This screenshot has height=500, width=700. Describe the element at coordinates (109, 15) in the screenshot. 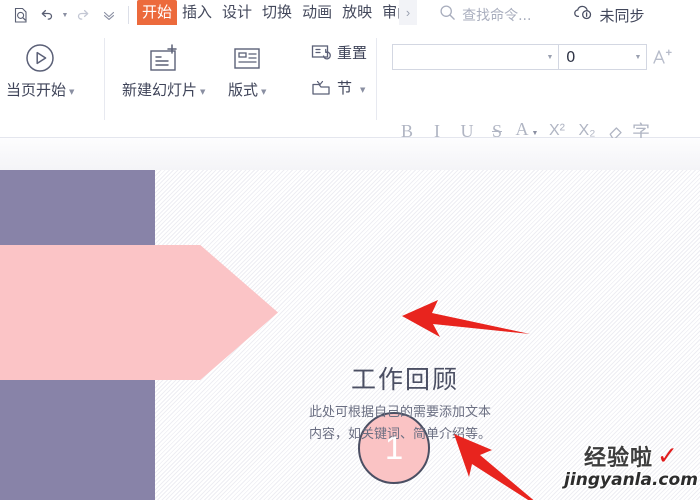

I see `customize-icon` at that location.